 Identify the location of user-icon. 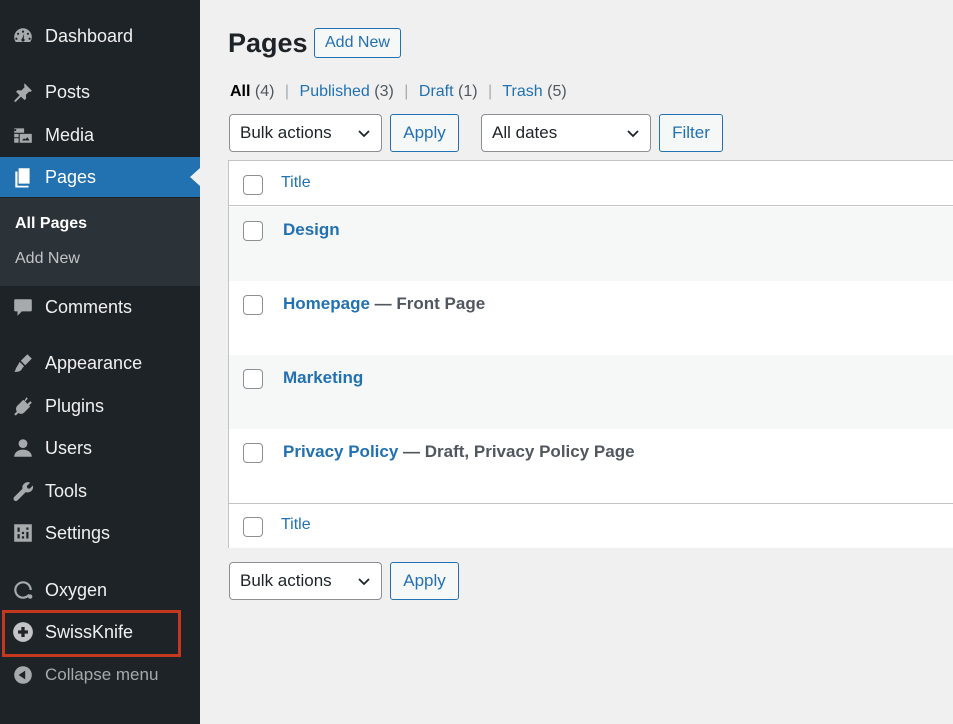
(22, 448).